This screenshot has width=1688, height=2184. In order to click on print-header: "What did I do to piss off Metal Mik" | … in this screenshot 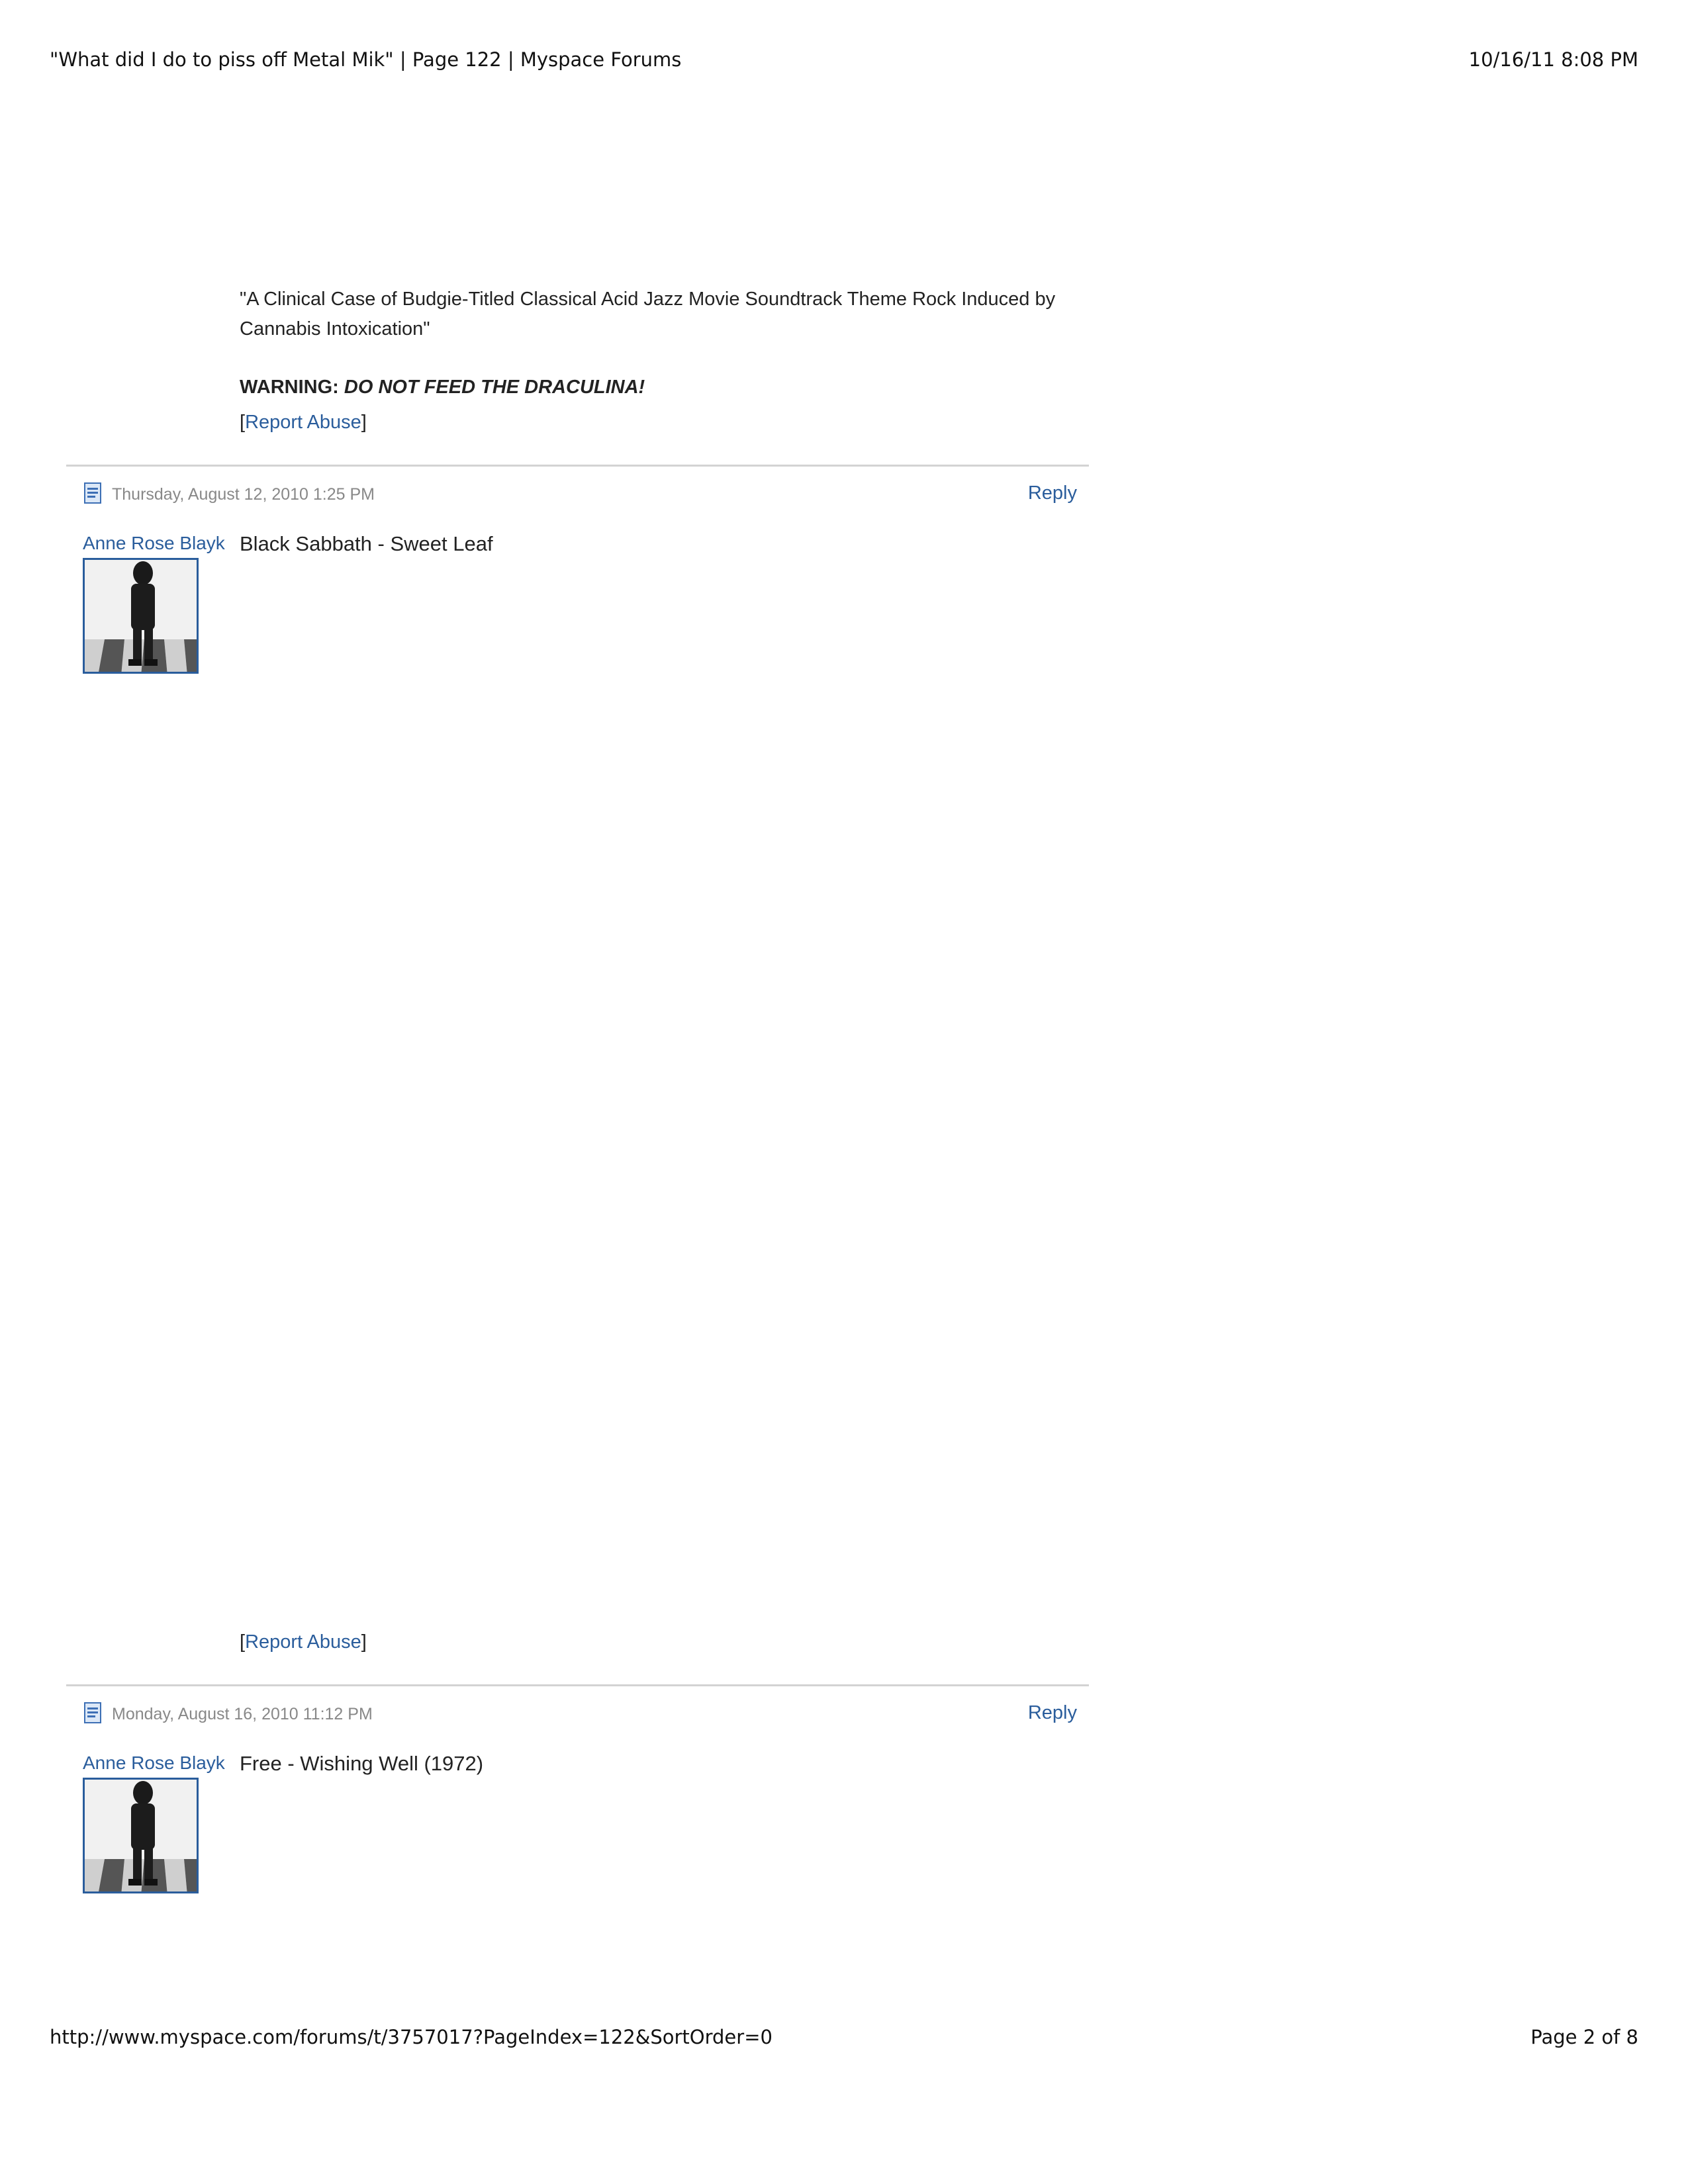, I will do `click(844, 59)`.